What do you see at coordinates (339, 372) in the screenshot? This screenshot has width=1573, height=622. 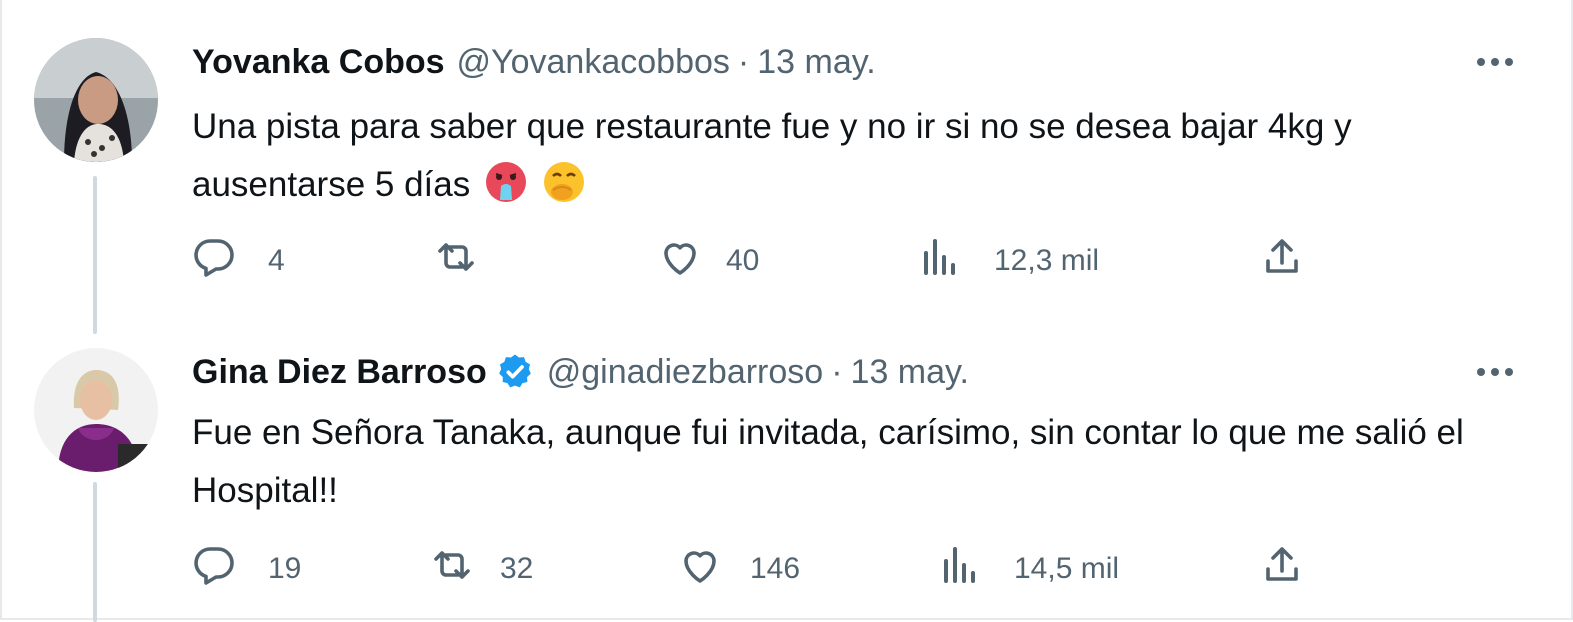 I see `author-name: Gina Diez Barroso` at bounding box center [339, 372].